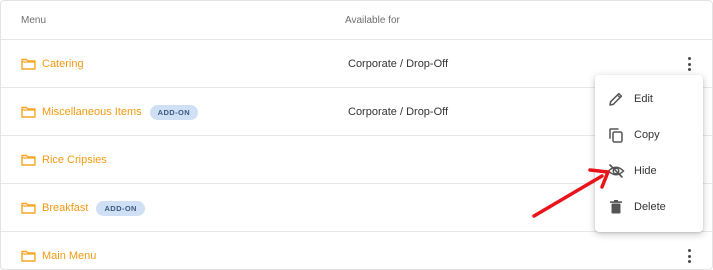 The width and height of the screenshot is (713, 270). Describe the element at coordinates (34, 20) in the screenshot. I see `header-menu: Menu` at that location.